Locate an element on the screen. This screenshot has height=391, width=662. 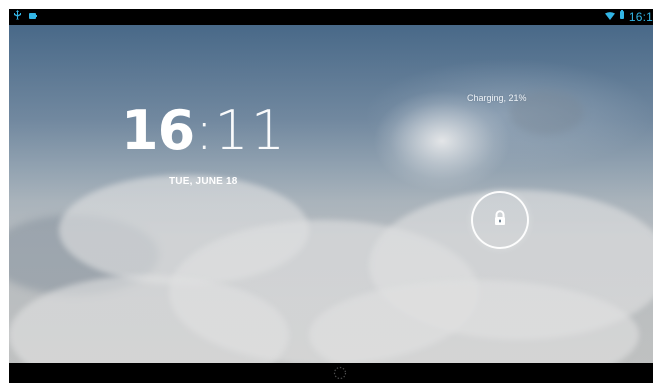
status-right-icons: 16:1 is located at coordinates (628, 17).